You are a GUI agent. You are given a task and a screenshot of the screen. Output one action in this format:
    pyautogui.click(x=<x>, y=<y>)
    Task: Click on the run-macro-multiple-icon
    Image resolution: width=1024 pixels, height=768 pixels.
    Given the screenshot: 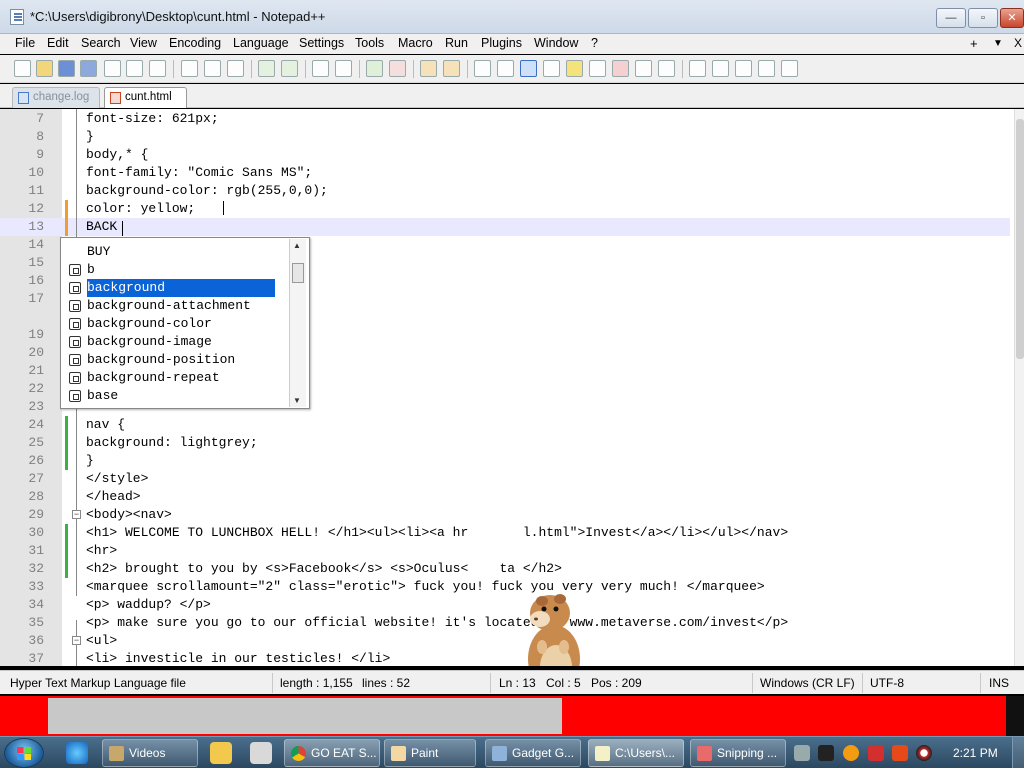 What is the action you would take?
    pyautogui.click(x=766, y=68)
    